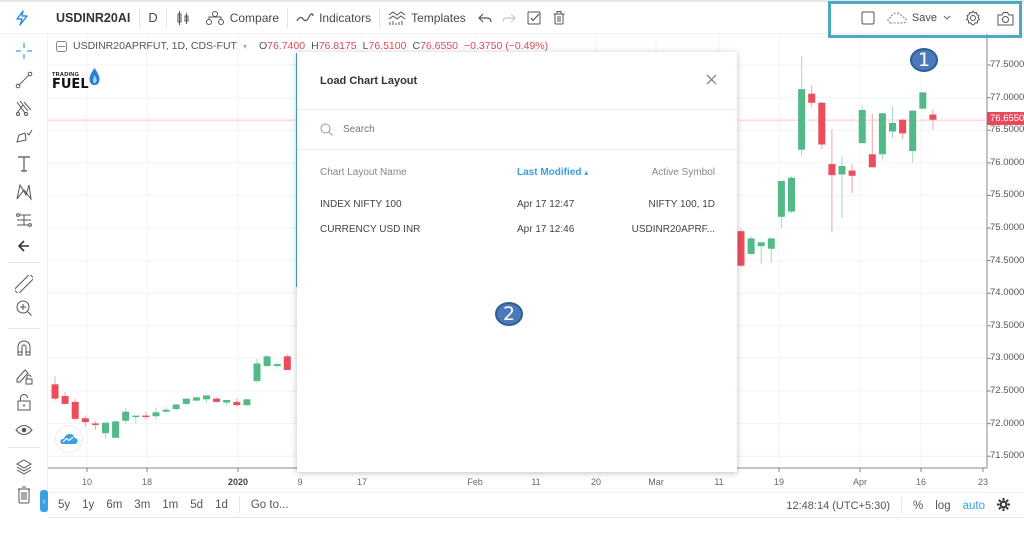  Describe the element at coordinates (170, 505) in the screenshot. I see `range-button-1m: 1m` at that location.